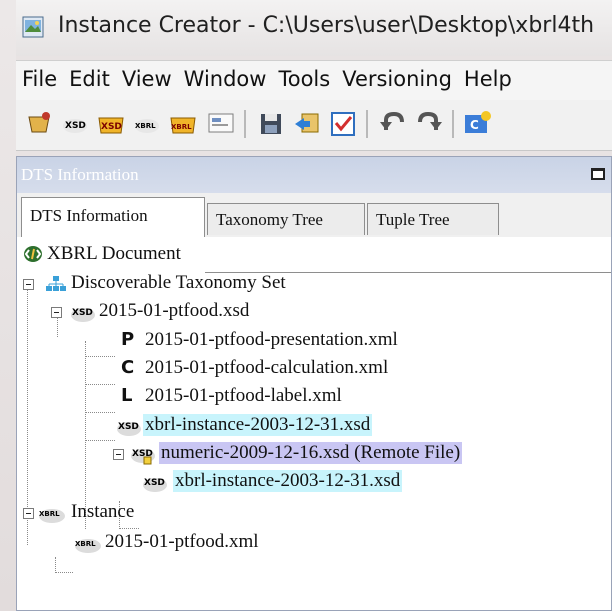 The height and width of the screenshot is (611, 612). I want to click on menu-edit: Edit, so click(89, 76).